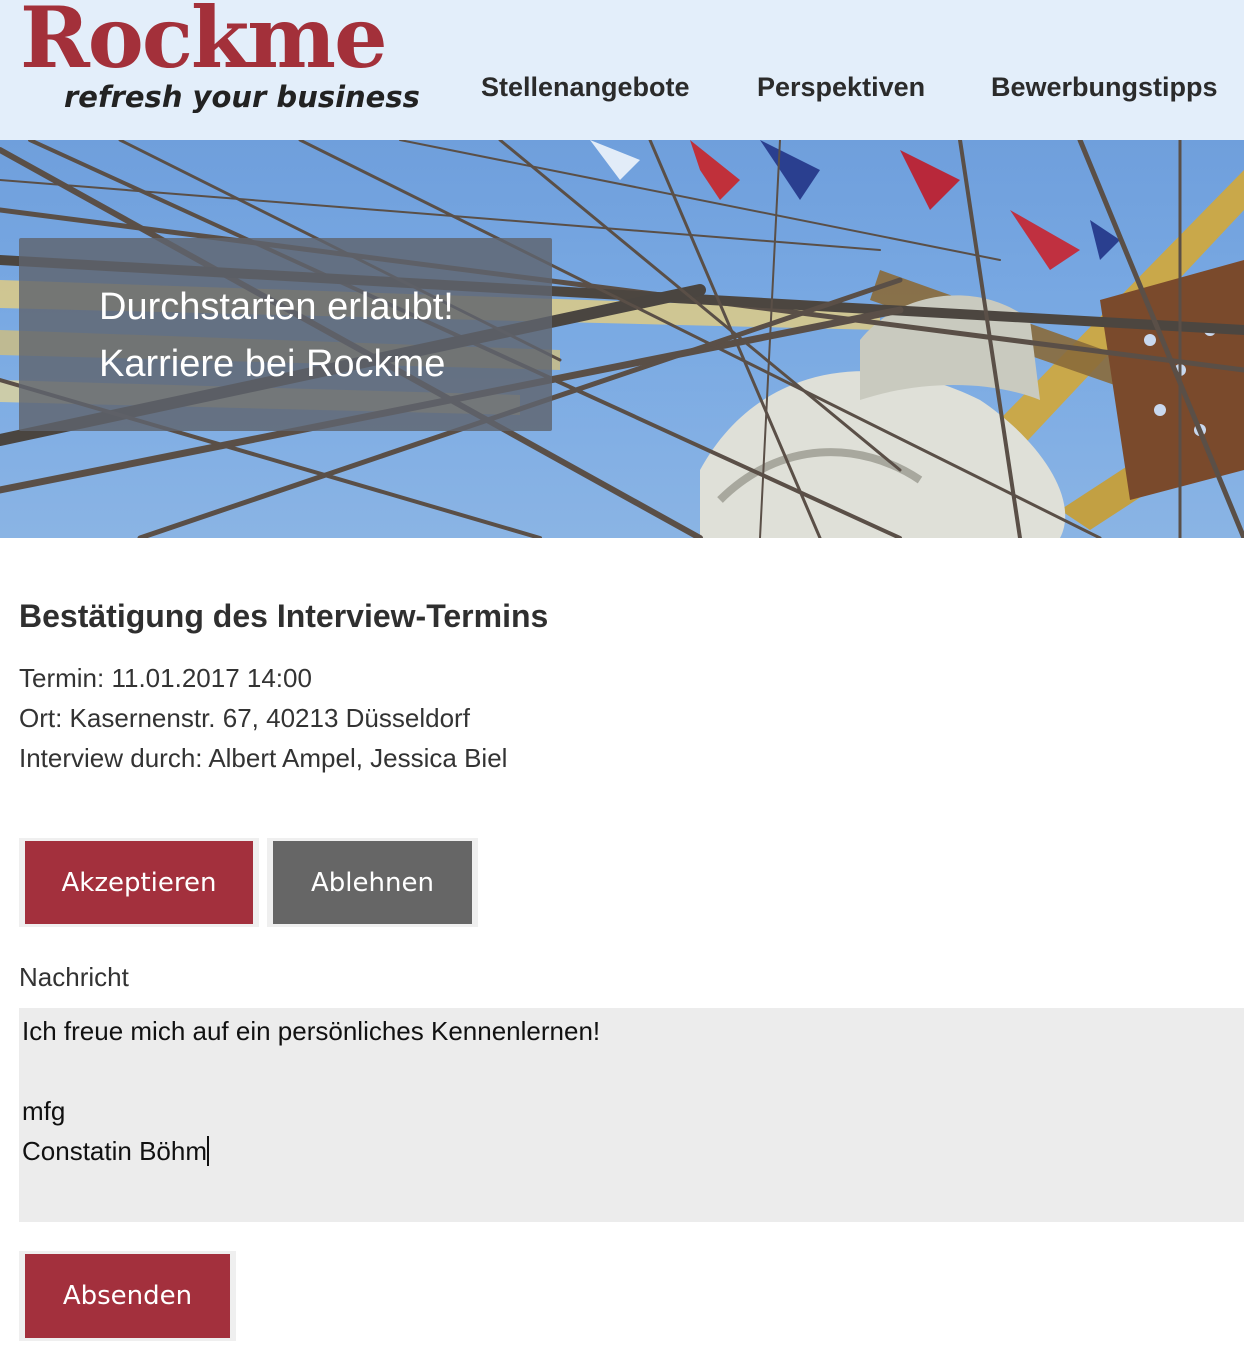 This screenshot has height=1356, width=1244. I want to click on reject-button: Ablehnen, so click(372, 882).